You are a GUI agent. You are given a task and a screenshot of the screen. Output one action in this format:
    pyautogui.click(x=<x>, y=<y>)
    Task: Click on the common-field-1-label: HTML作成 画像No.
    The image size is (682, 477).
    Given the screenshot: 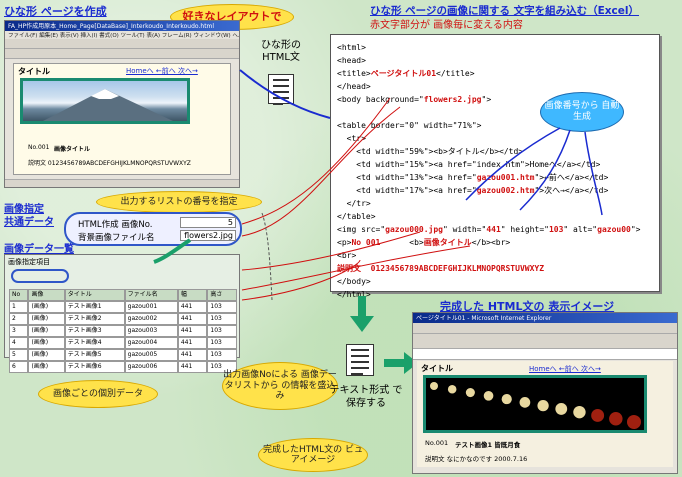 What is the action you would take?
    pyautogui.click(x=115, y=225)
    